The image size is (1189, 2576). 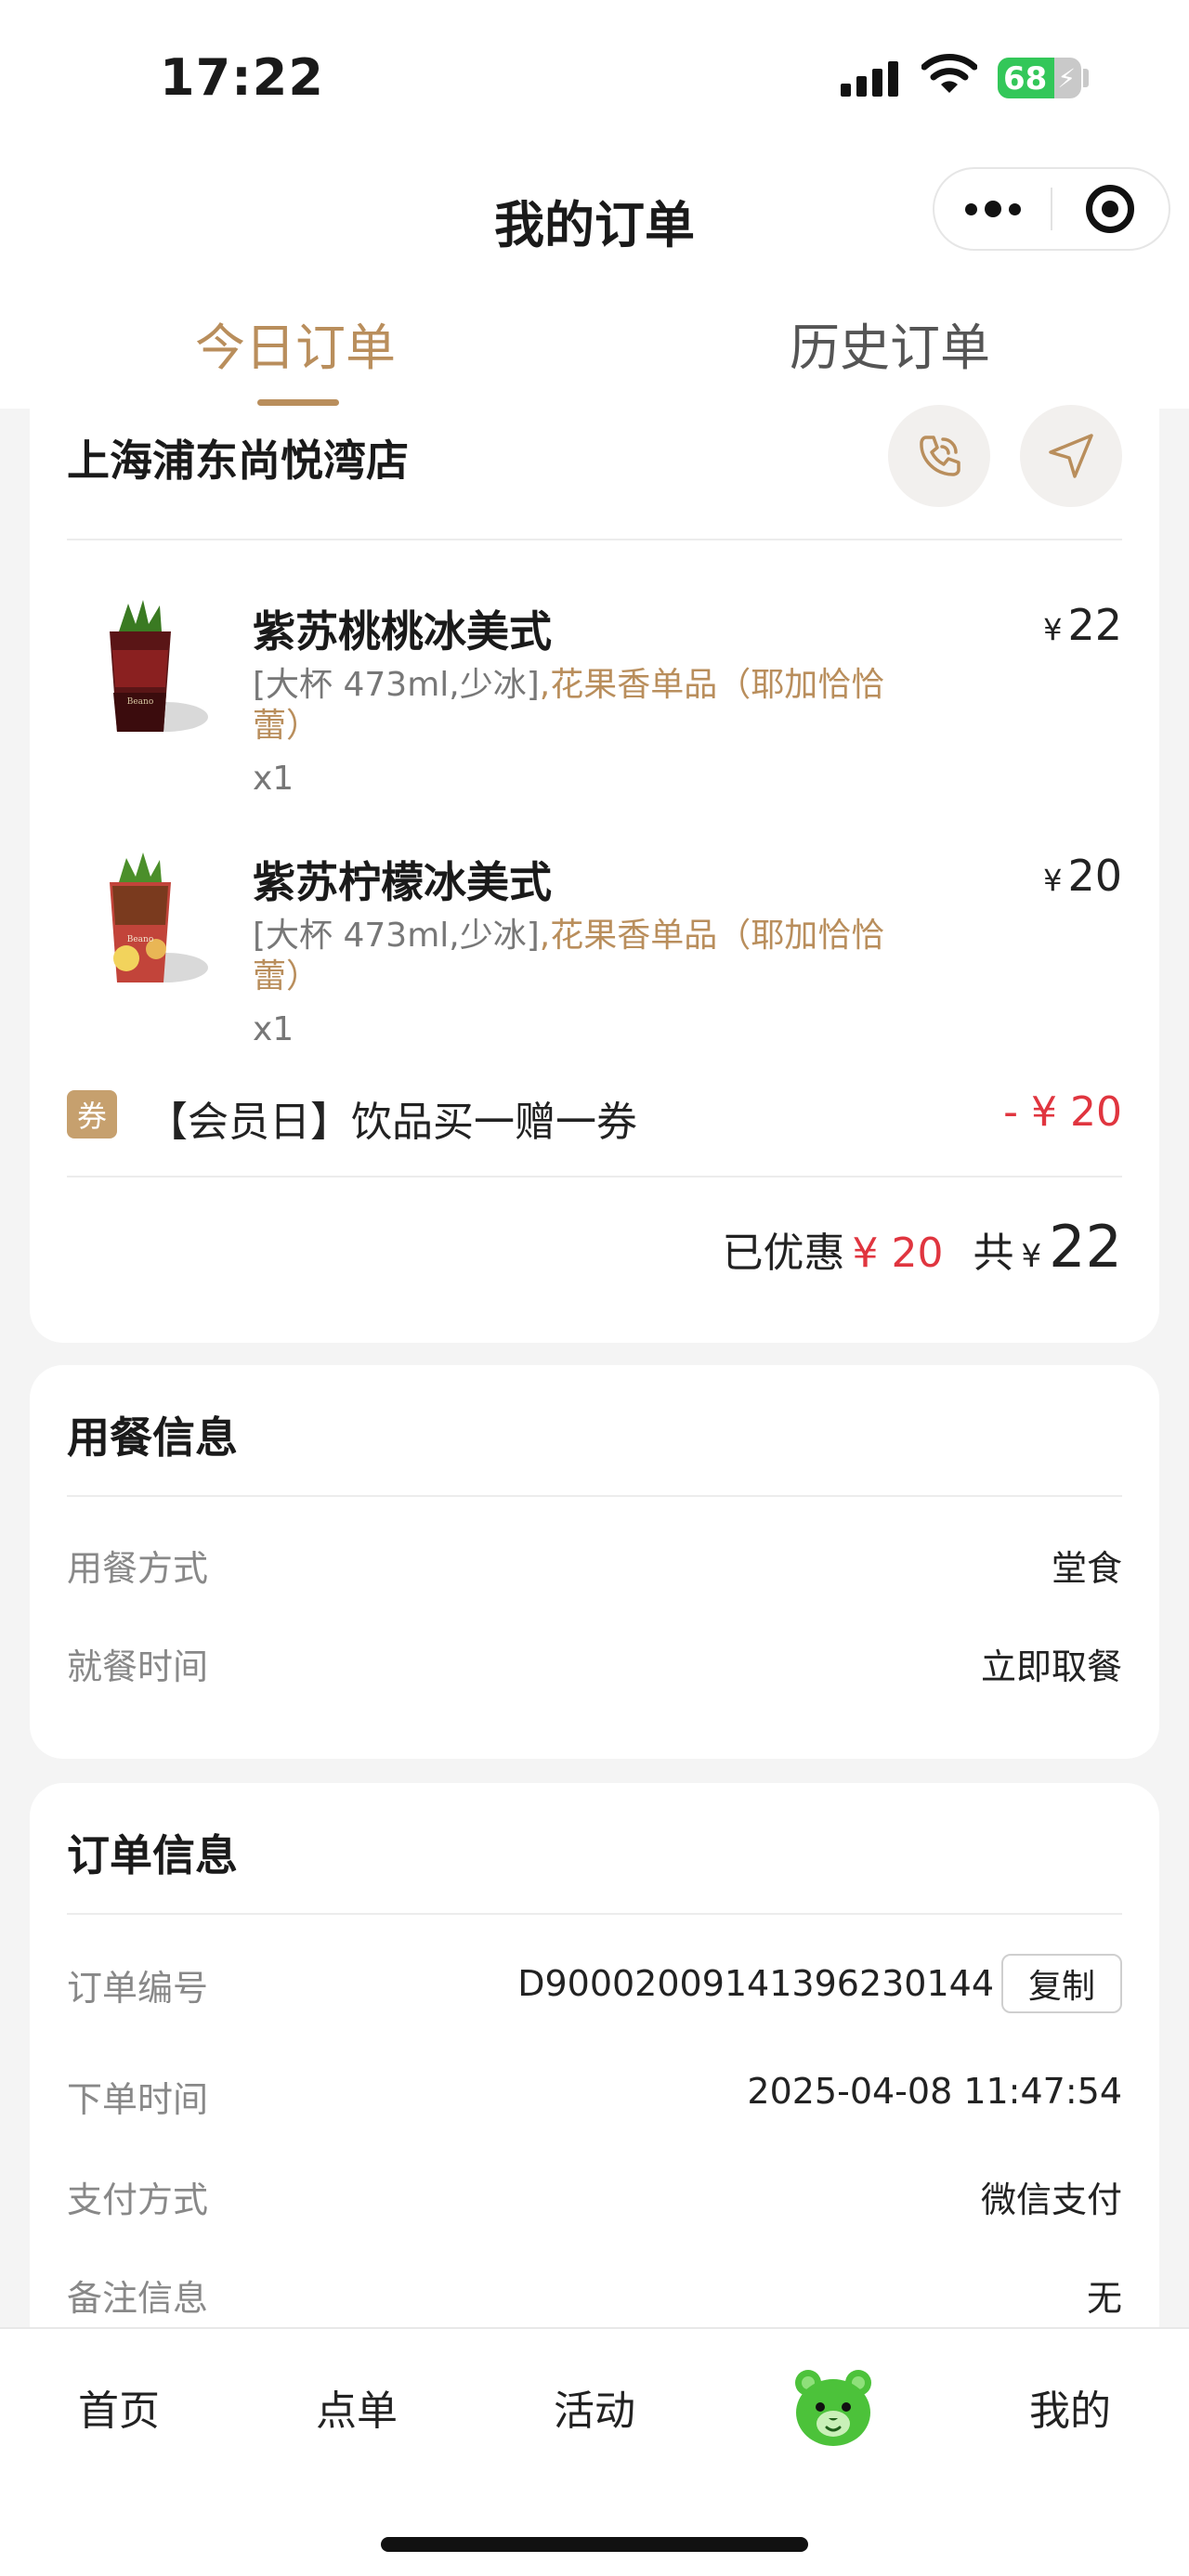 What do you see at coordinates (298, 403) in the screenshot?
I see `active-tab-indicator` at bounding box center [298, 403].